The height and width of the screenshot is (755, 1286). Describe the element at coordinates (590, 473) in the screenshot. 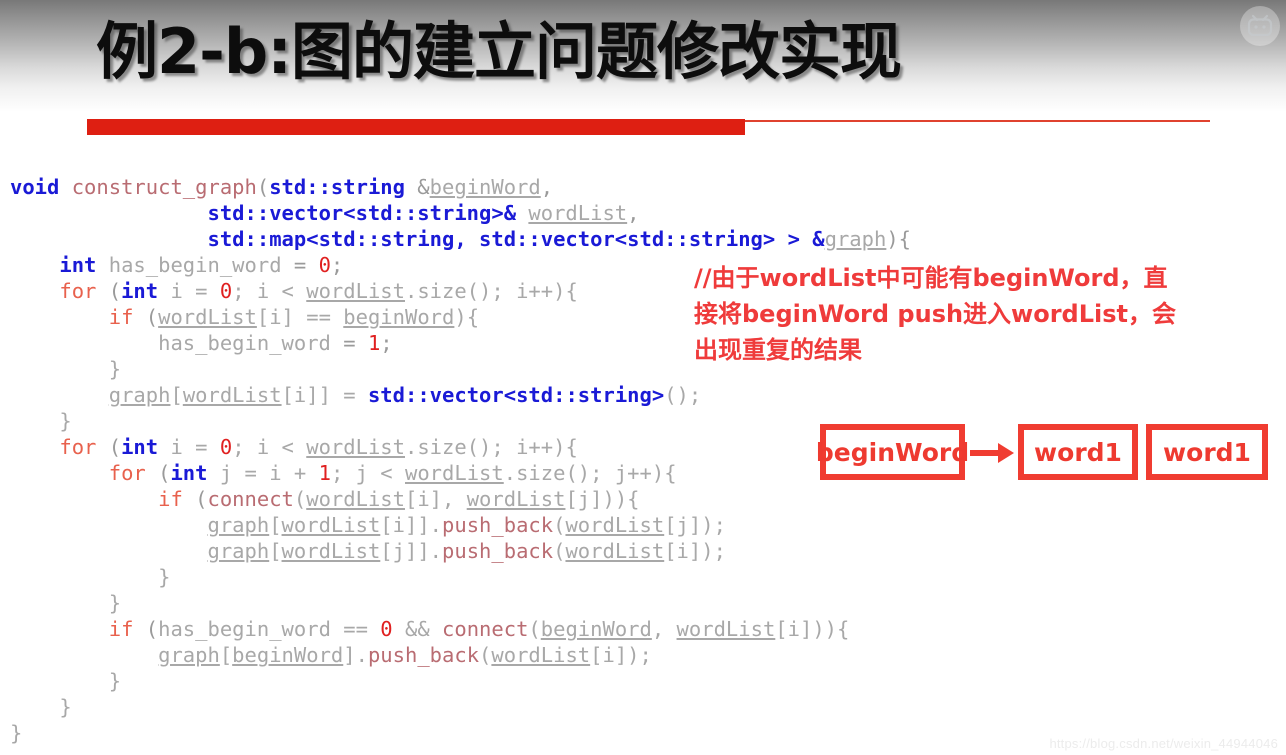

I see `code-token: .size(); j++){` at that location.